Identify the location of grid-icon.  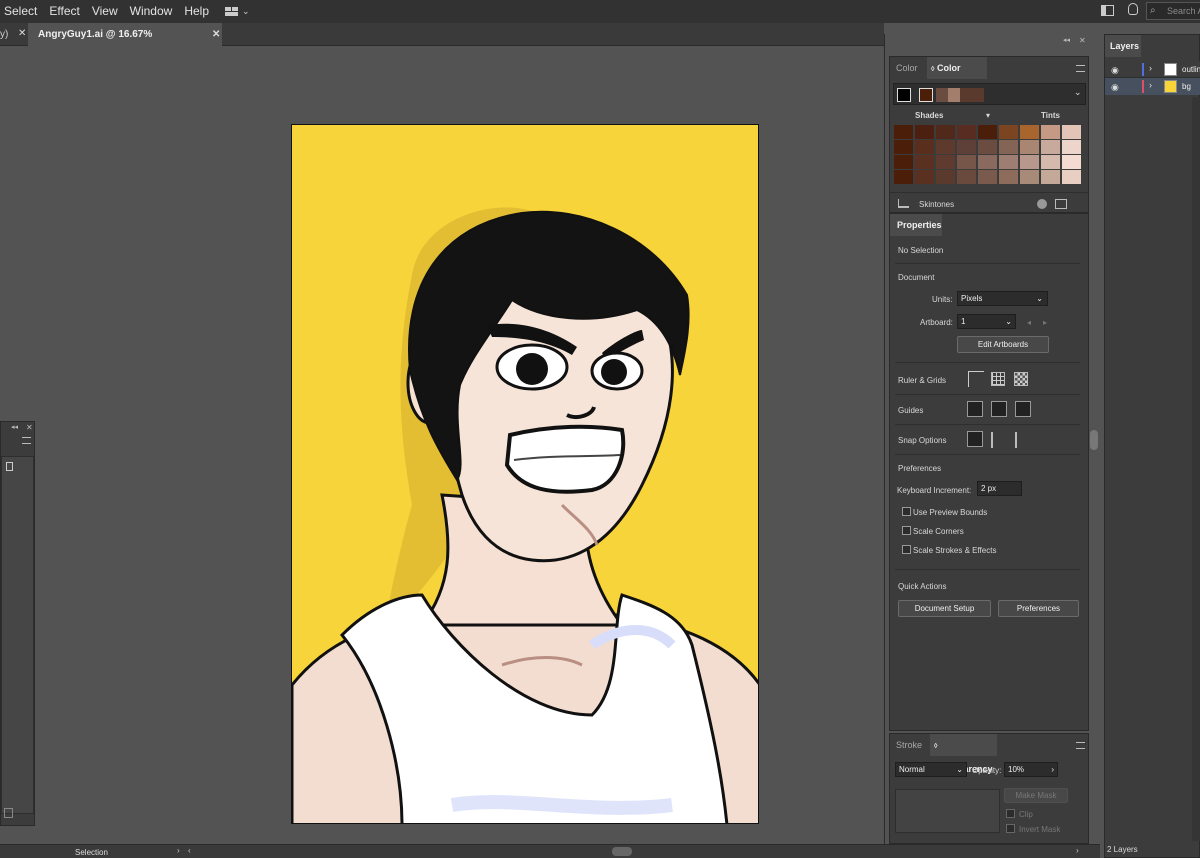
(998, 379).